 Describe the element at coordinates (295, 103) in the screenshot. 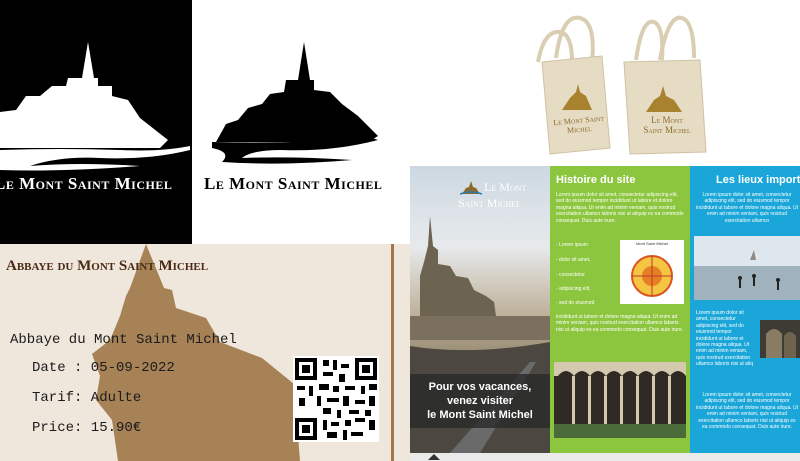

I see `mont-silhouette-black-icon` at that location.